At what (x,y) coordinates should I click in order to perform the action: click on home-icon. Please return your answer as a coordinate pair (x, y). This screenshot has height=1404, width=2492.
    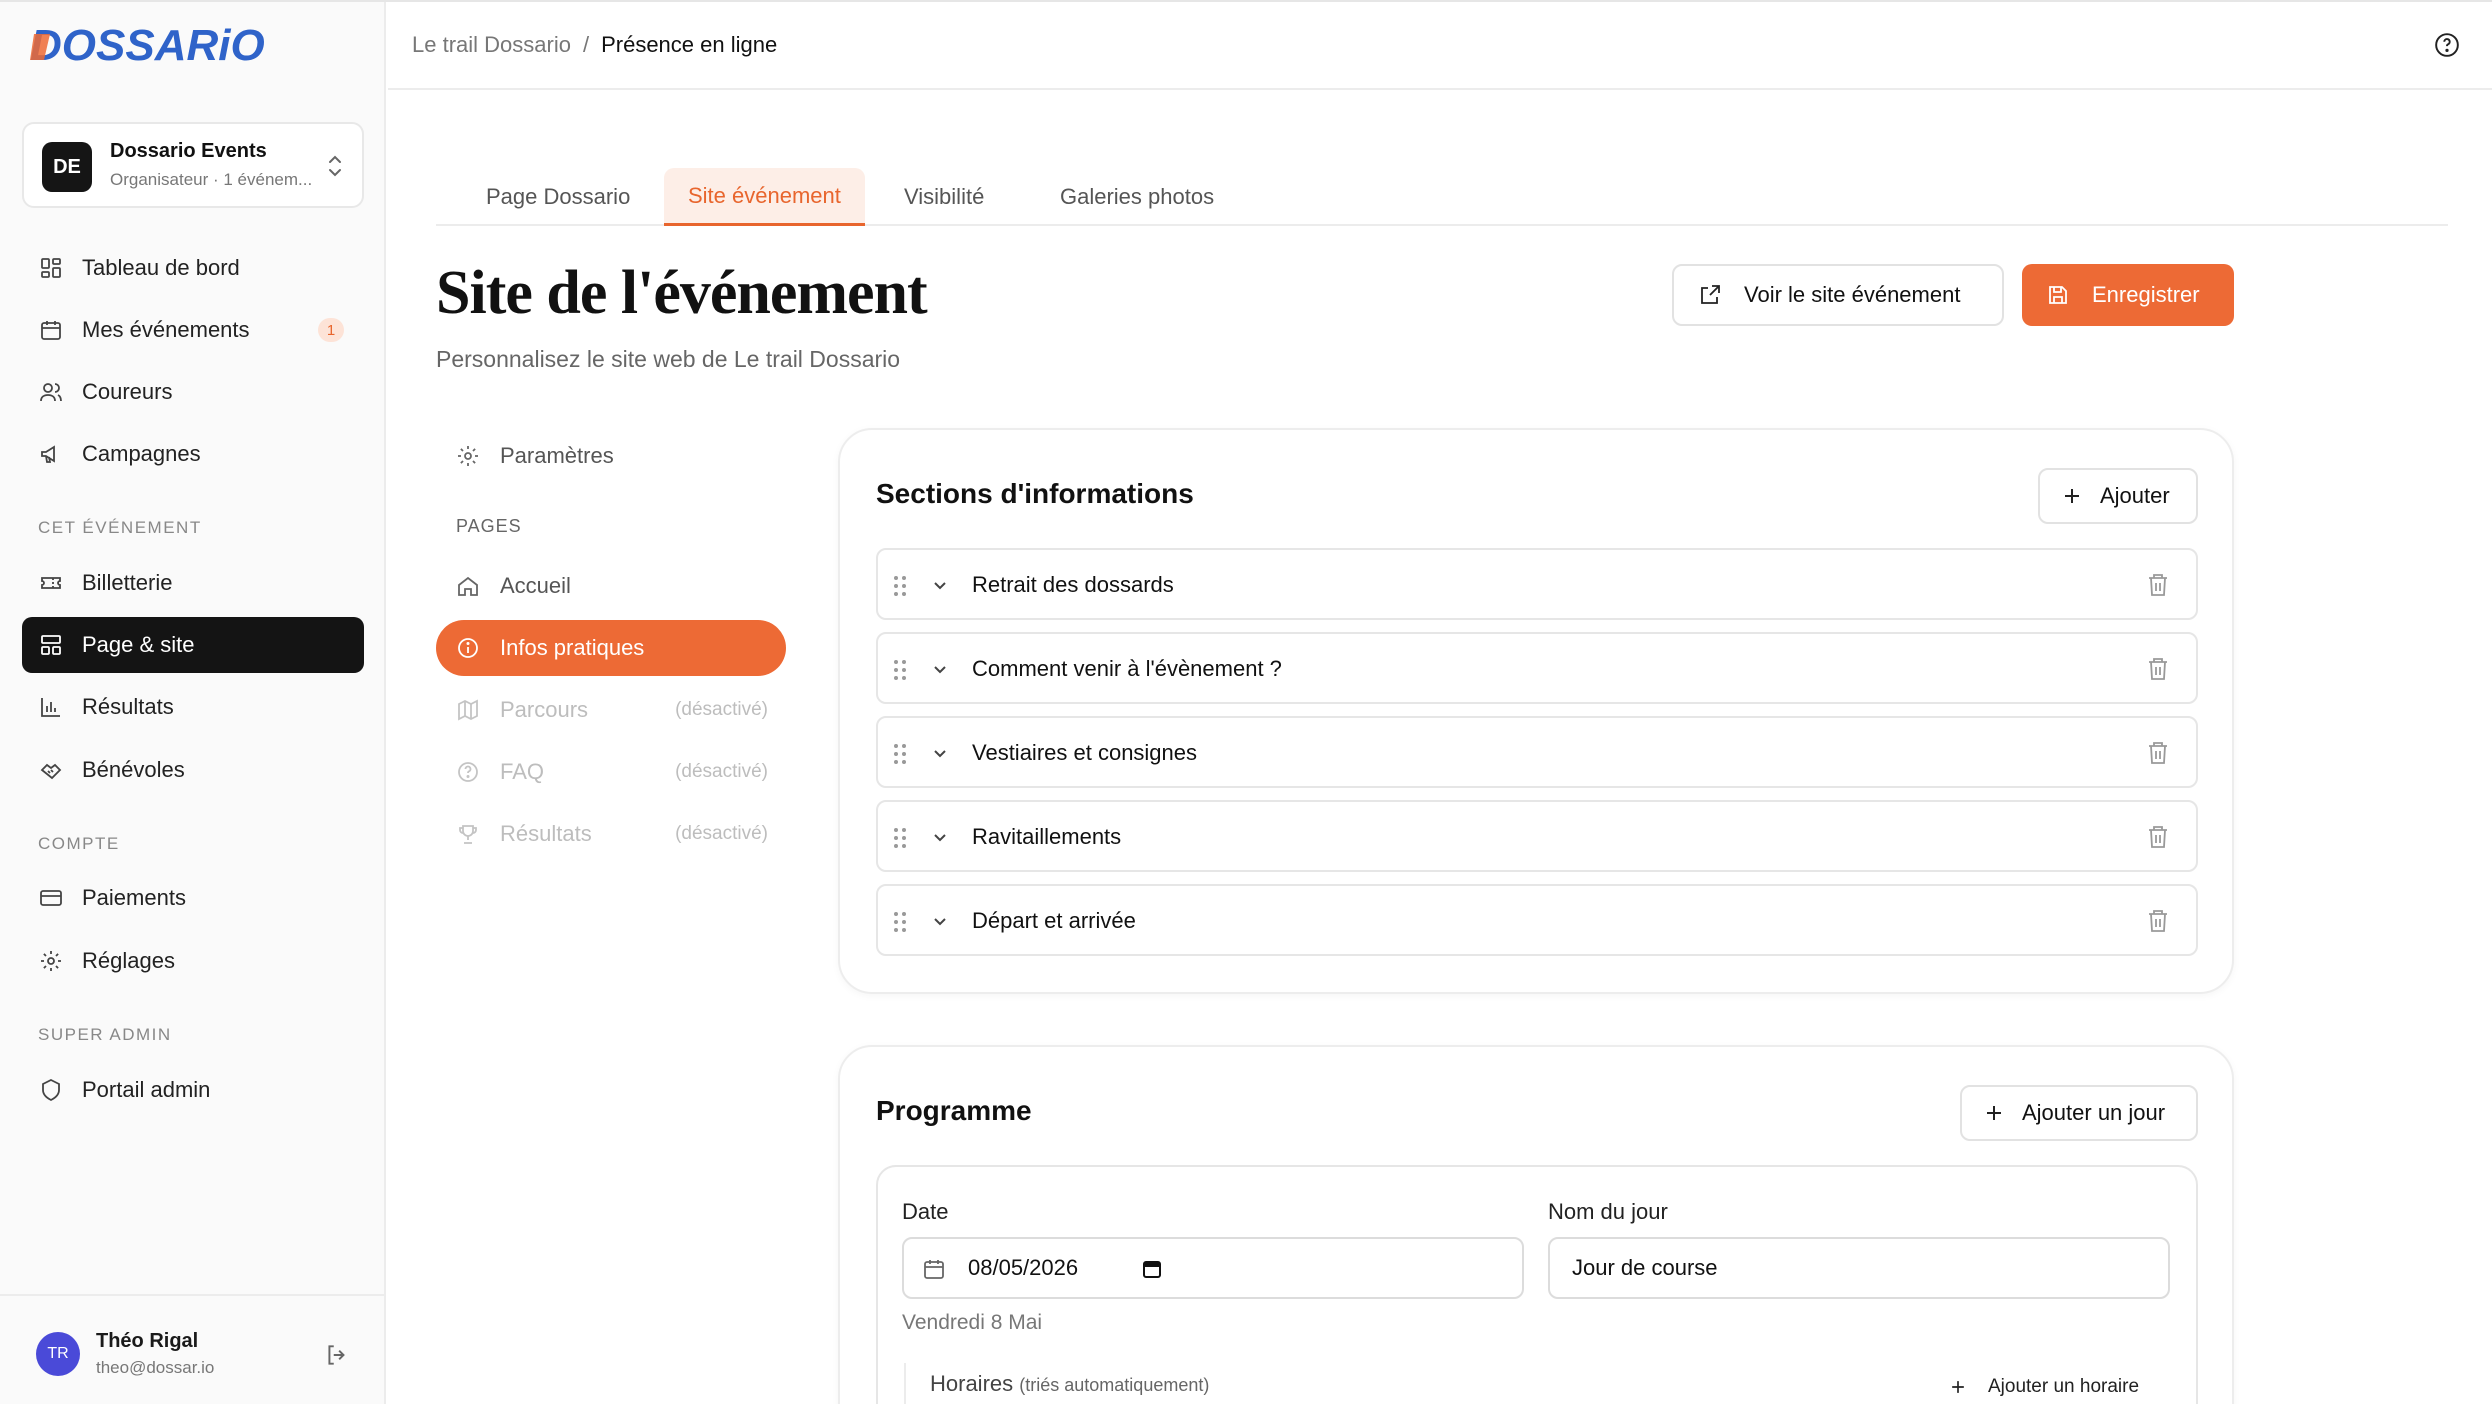
    Looking at the image, I should click on (468, 586).